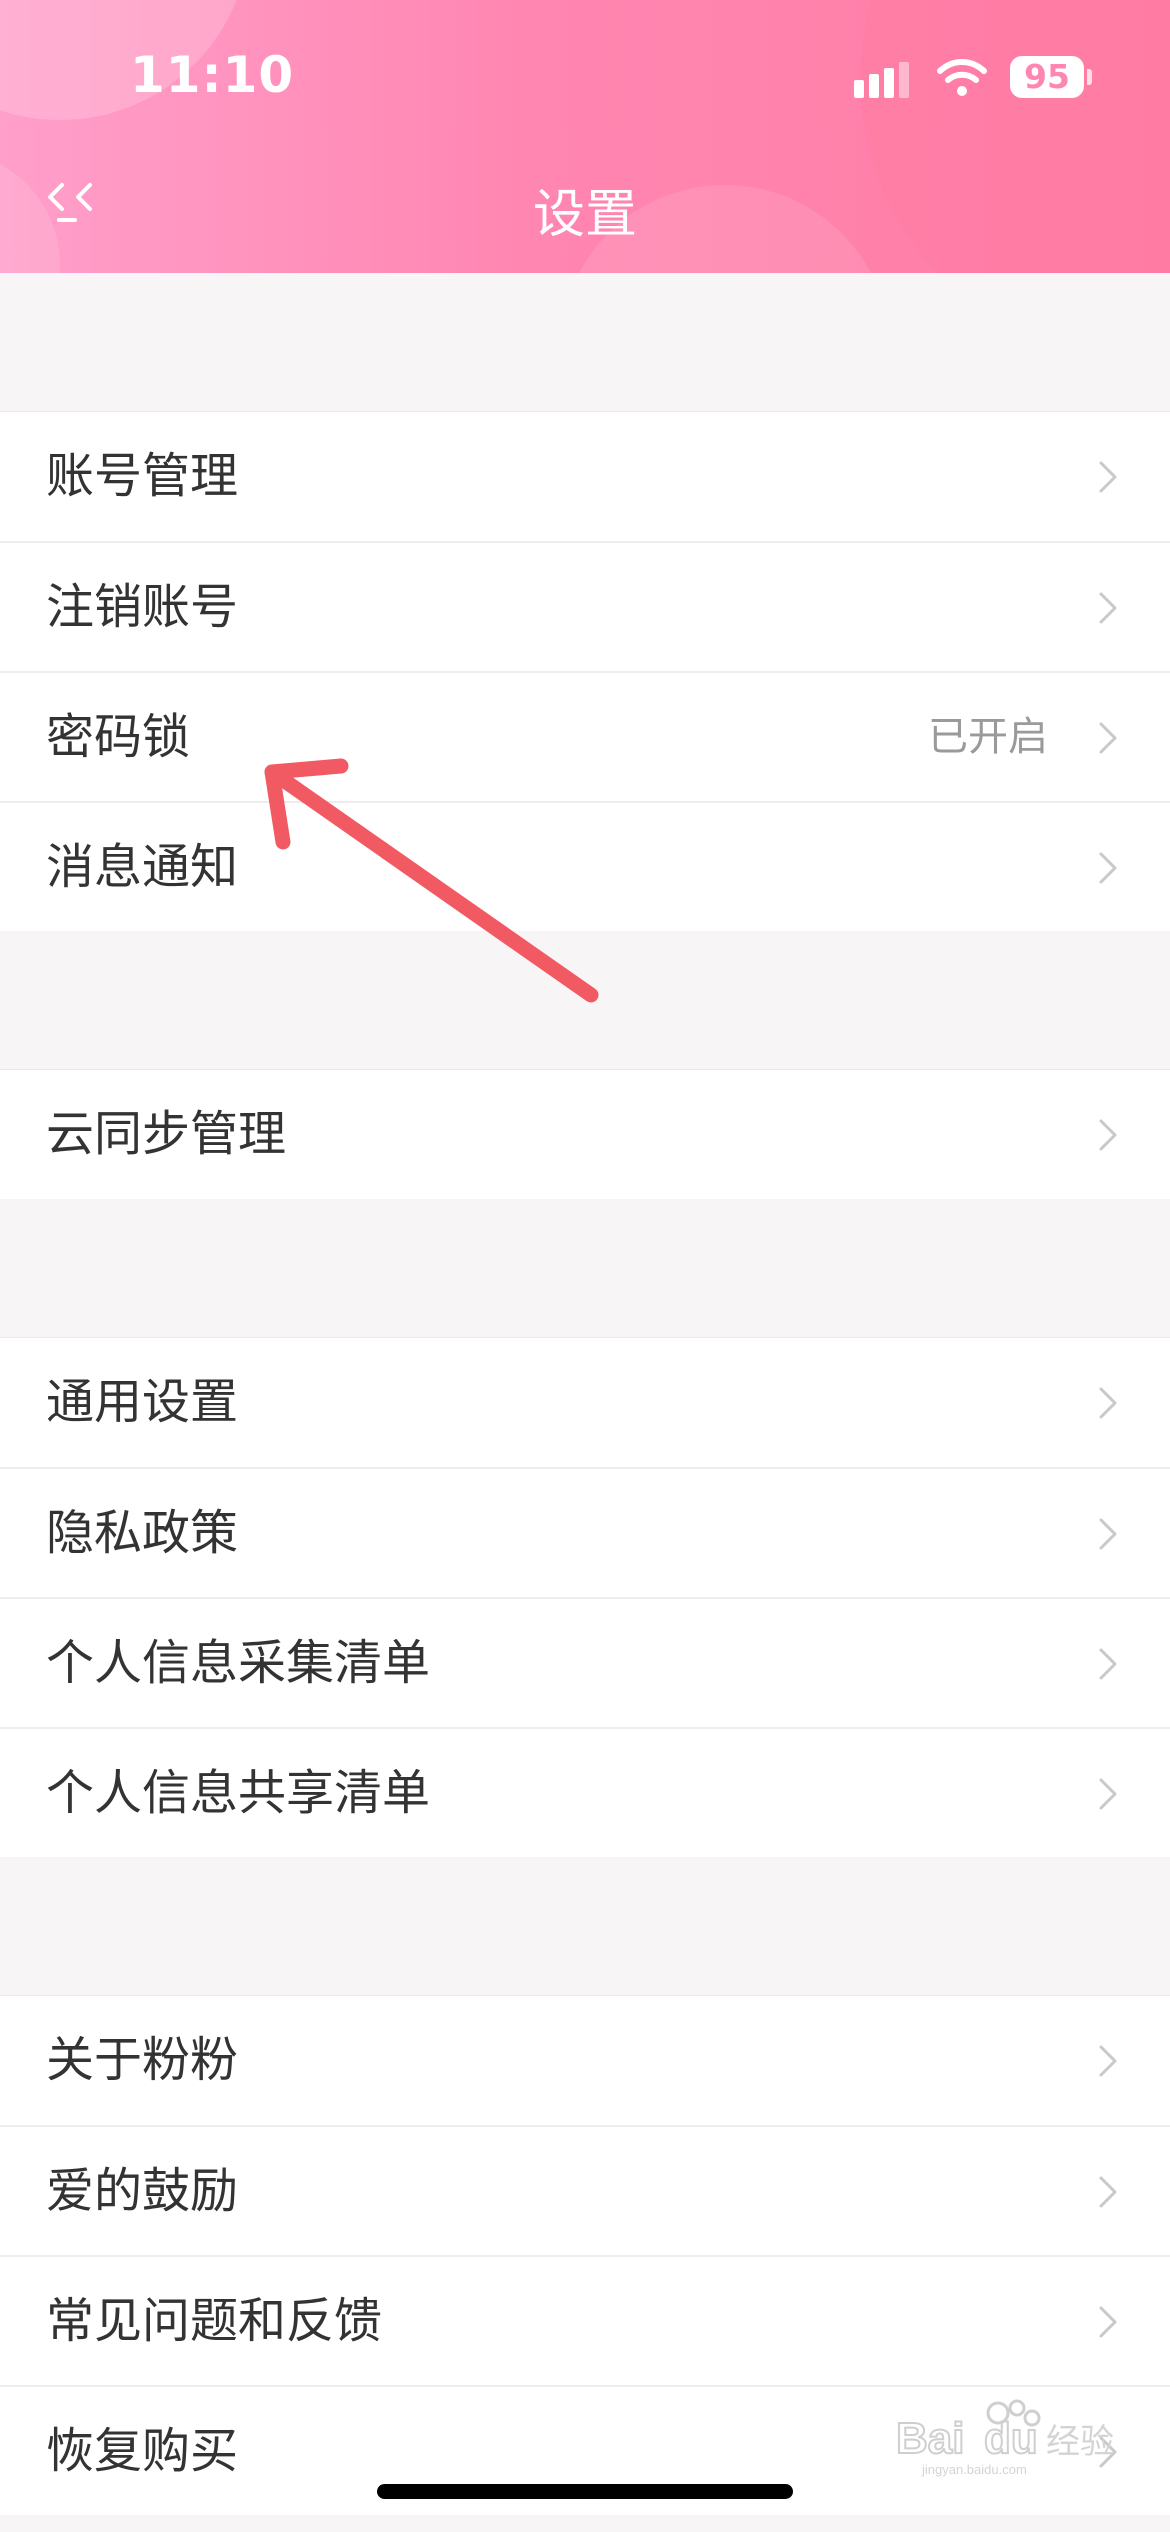 This screenshot has width=1170, height=2532. I want to click on settings-row-label: 通用设置, so click(142, 1402).